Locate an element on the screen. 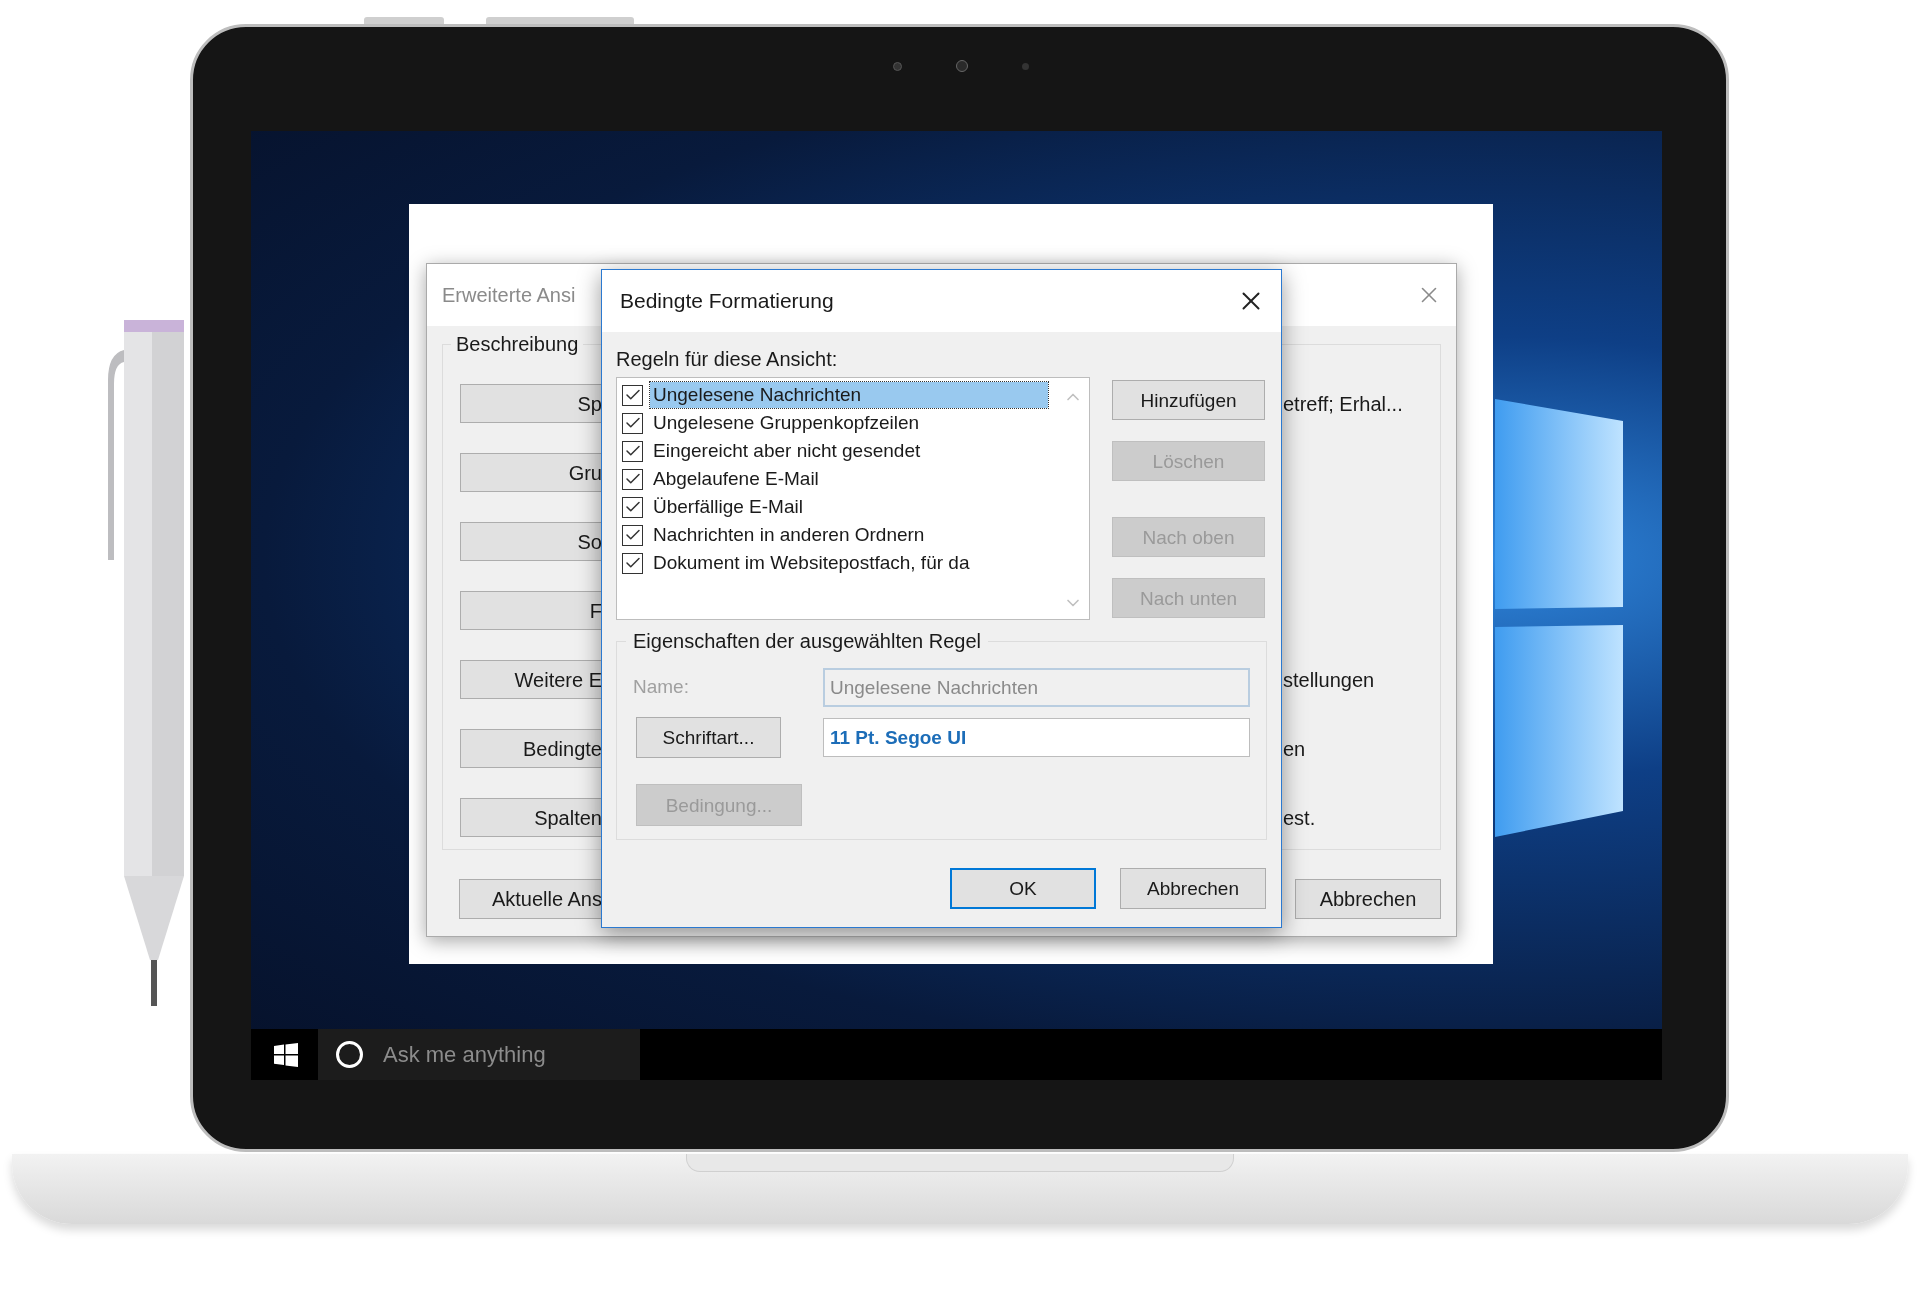  view-option-button: F is located at coordinates (531, 610).